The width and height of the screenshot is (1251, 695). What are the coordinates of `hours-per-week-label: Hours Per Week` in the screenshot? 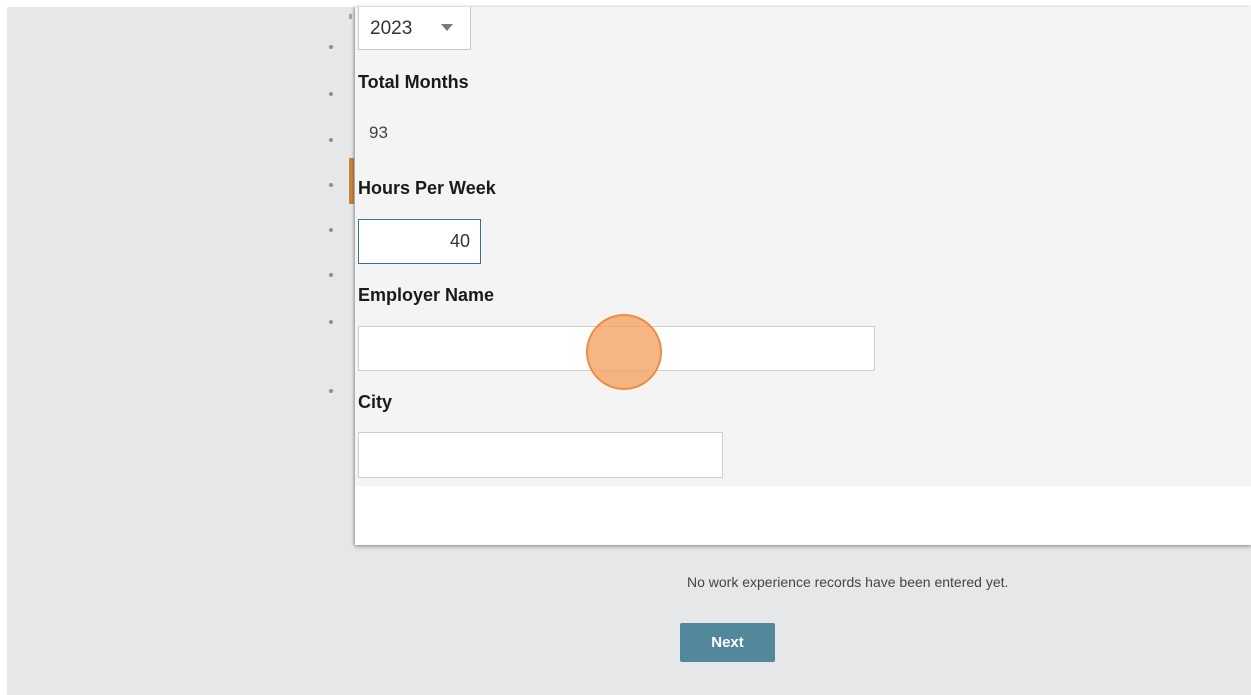 It's located at (427, 188).